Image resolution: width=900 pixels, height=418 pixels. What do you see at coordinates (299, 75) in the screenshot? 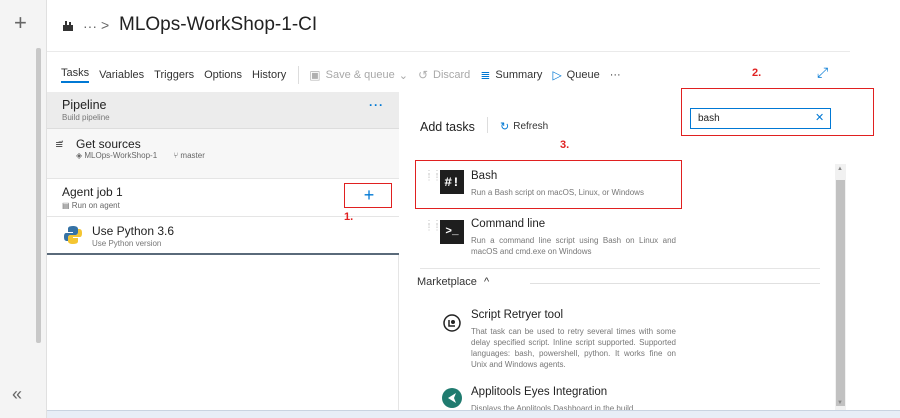
I see `toolbar-divider` at bounding box center [299, 75].